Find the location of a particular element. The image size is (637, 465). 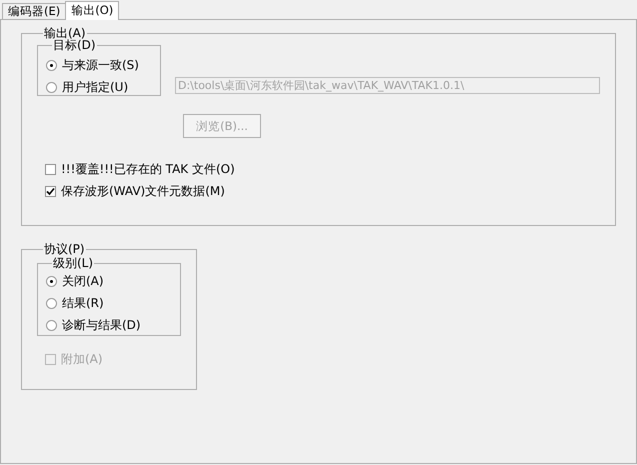

group-title: 目标(D) is located at coordinates (75, 45).